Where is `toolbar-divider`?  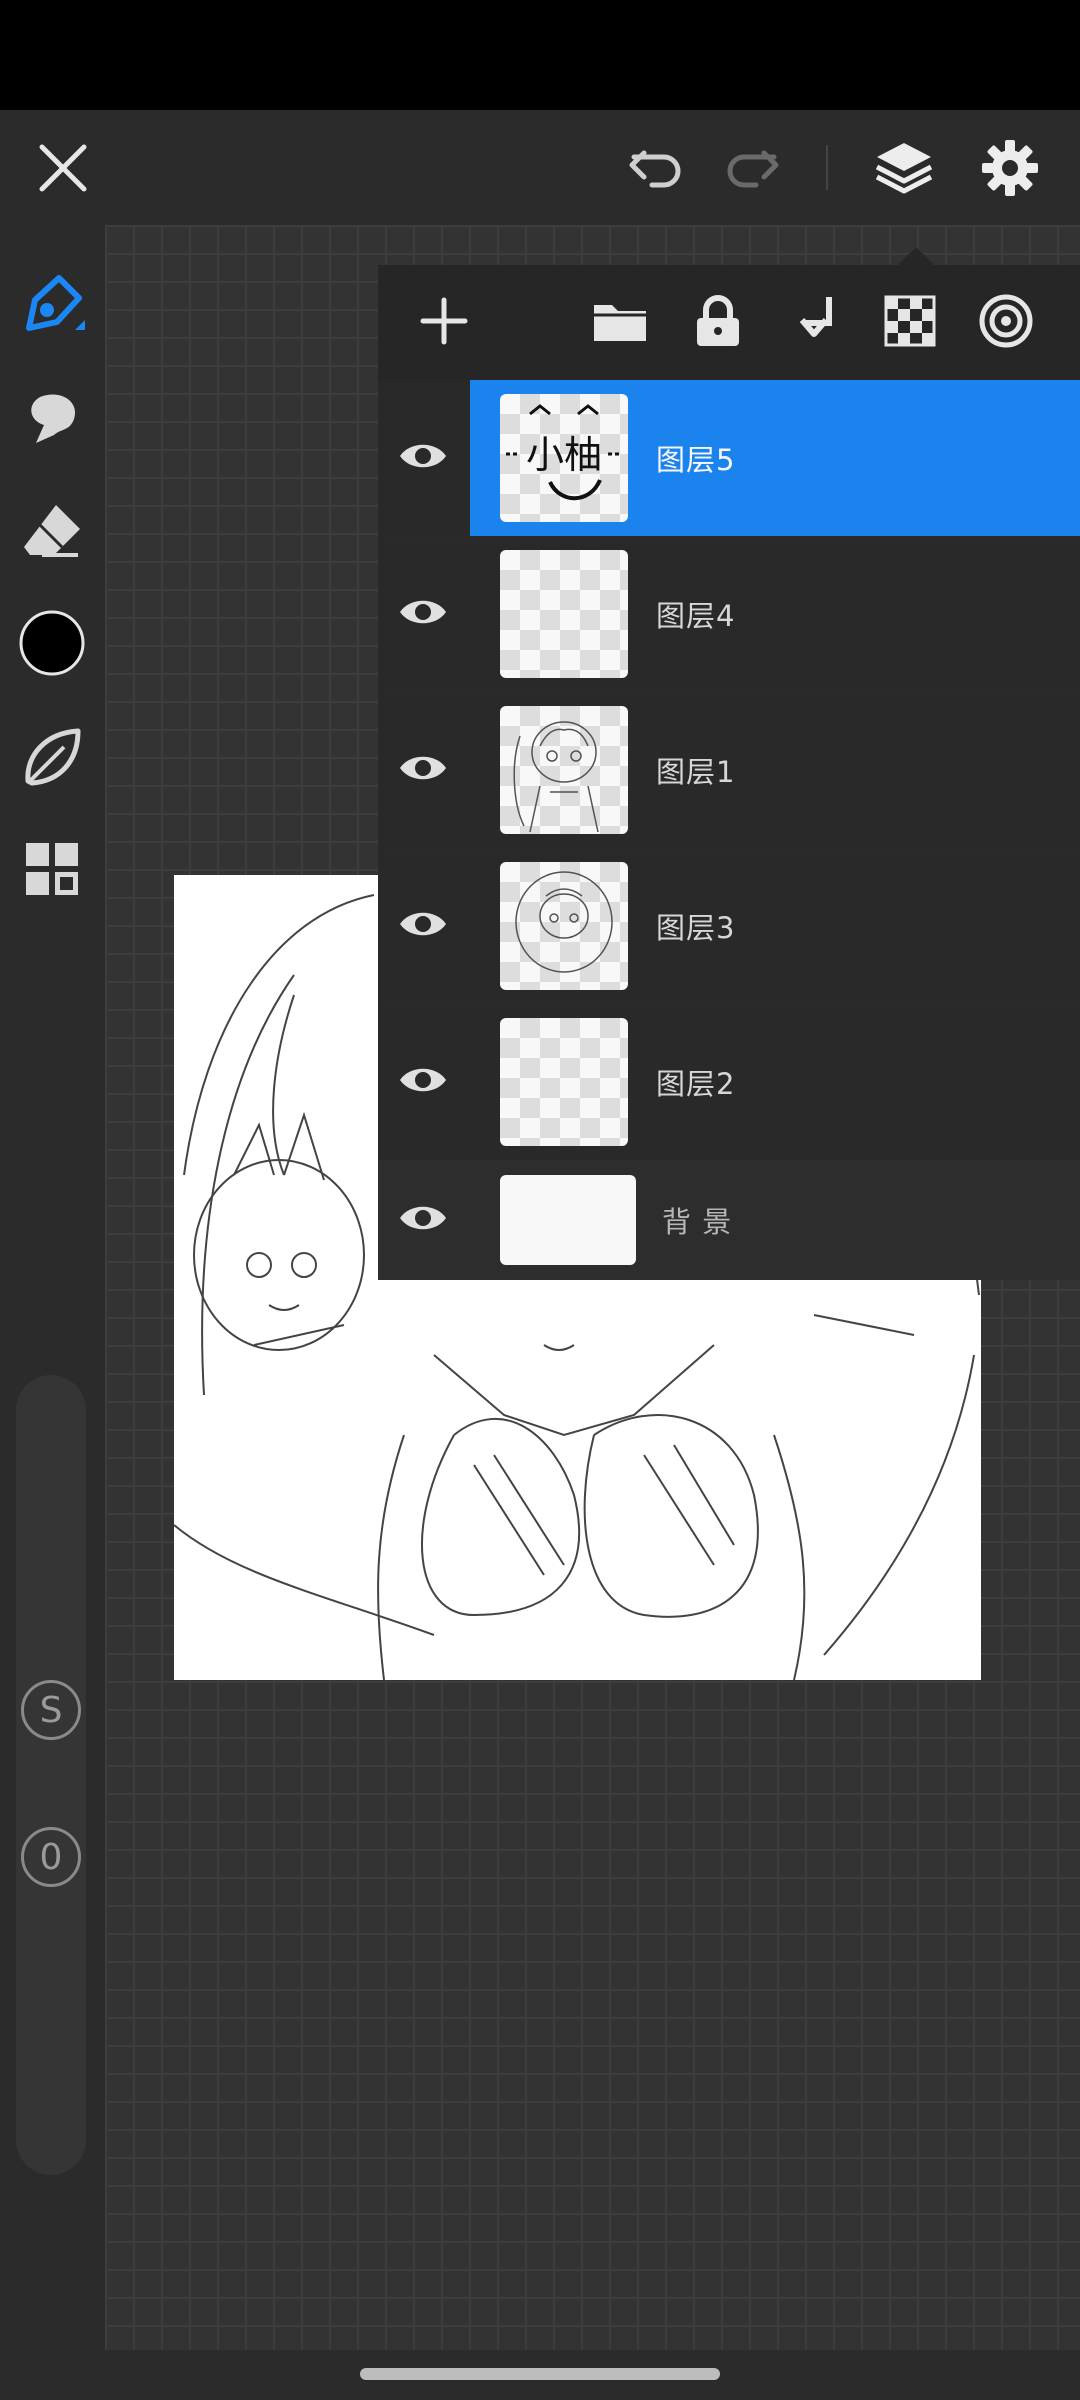
toolbar-divider is located at coordinates (827, 167).